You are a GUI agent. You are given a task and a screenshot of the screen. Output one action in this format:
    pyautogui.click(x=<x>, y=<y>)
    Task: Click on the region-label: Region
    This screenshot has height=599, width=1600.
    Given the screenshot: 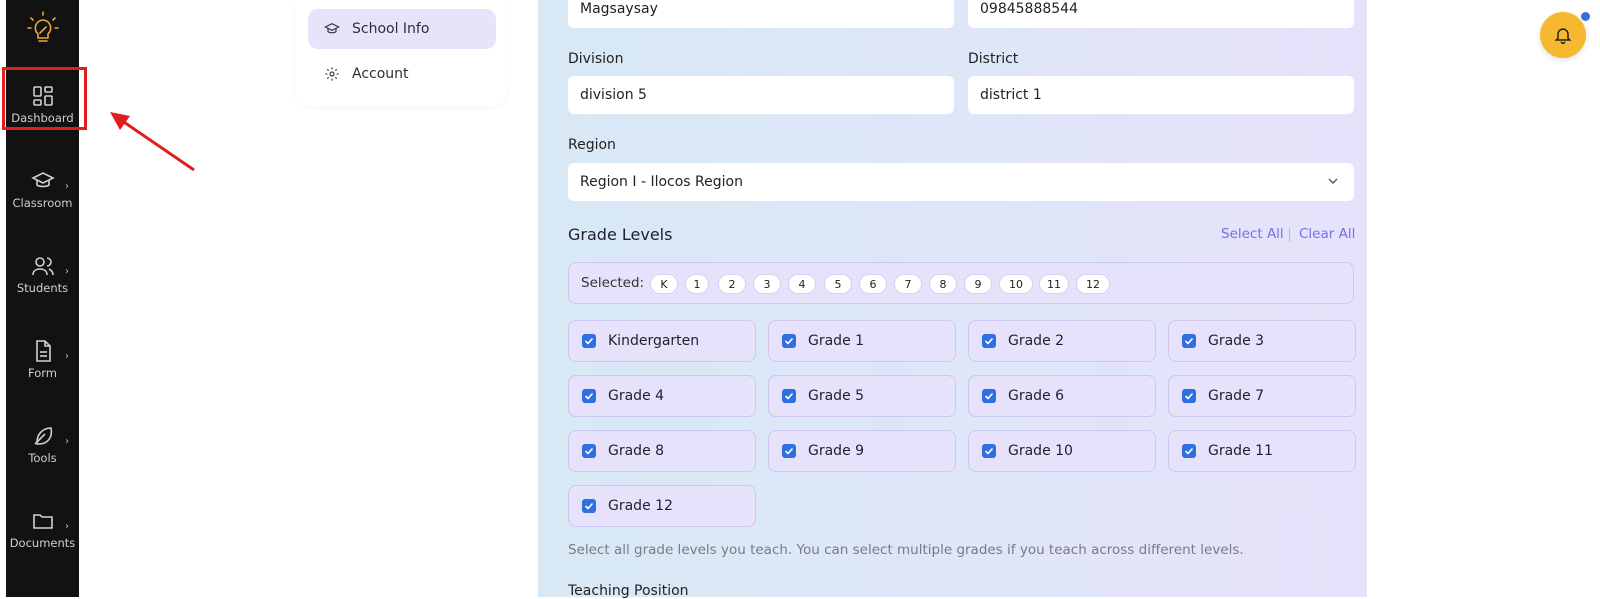 What is the action you would take?
    pyautogui.click(x=592, y=145)
    